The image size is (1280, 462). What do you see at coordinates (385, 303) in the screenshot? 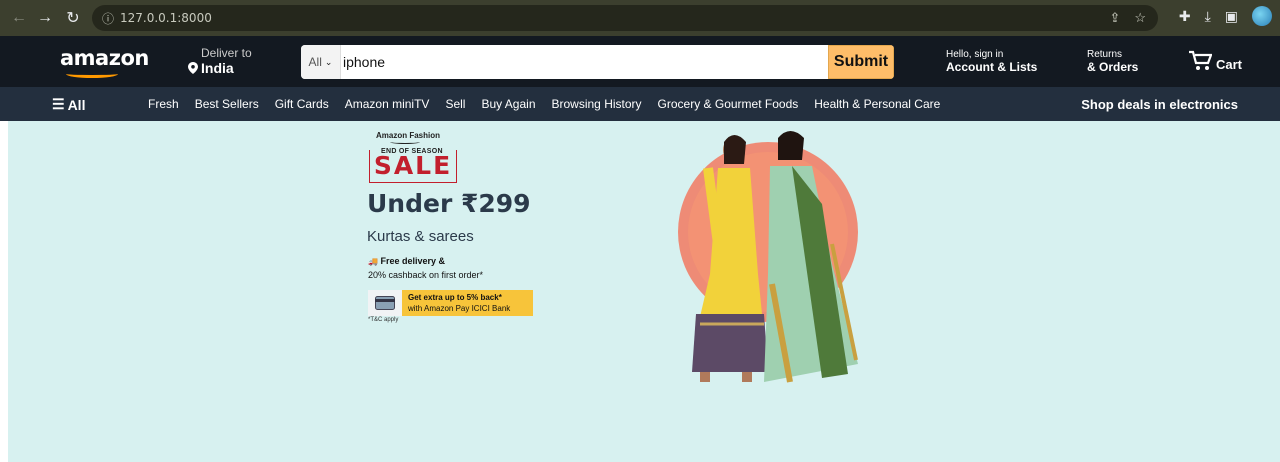
I see `credit-card-icon` at bounding box center [385, 303].